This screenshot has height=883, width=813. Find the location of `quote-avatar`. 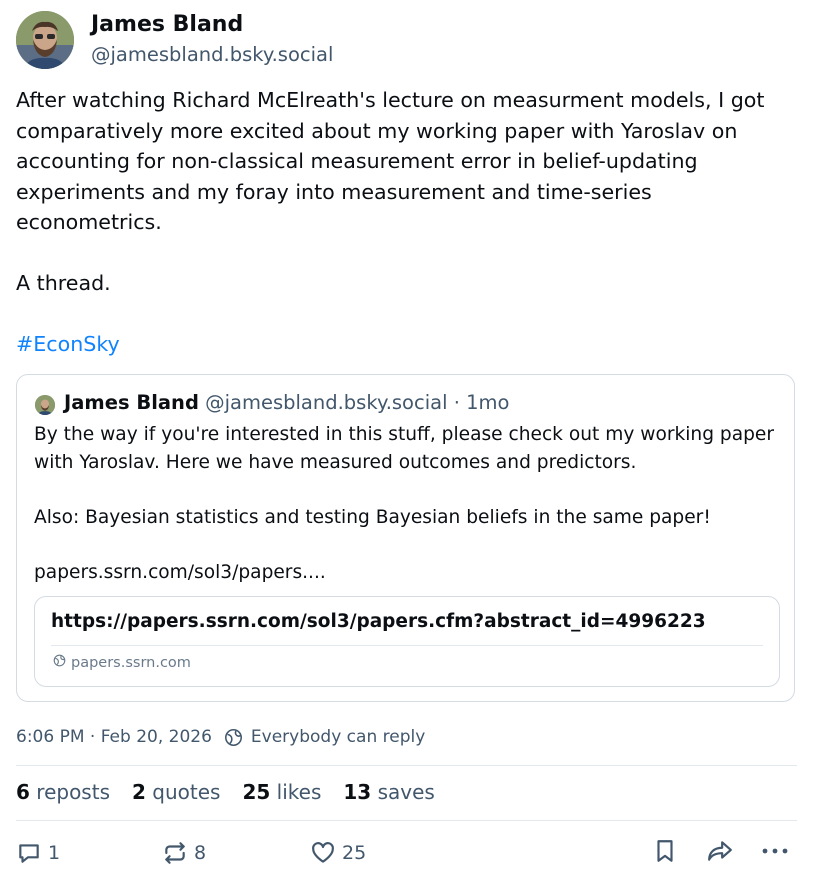

quote-avatar is located at coordinates (45, 405).